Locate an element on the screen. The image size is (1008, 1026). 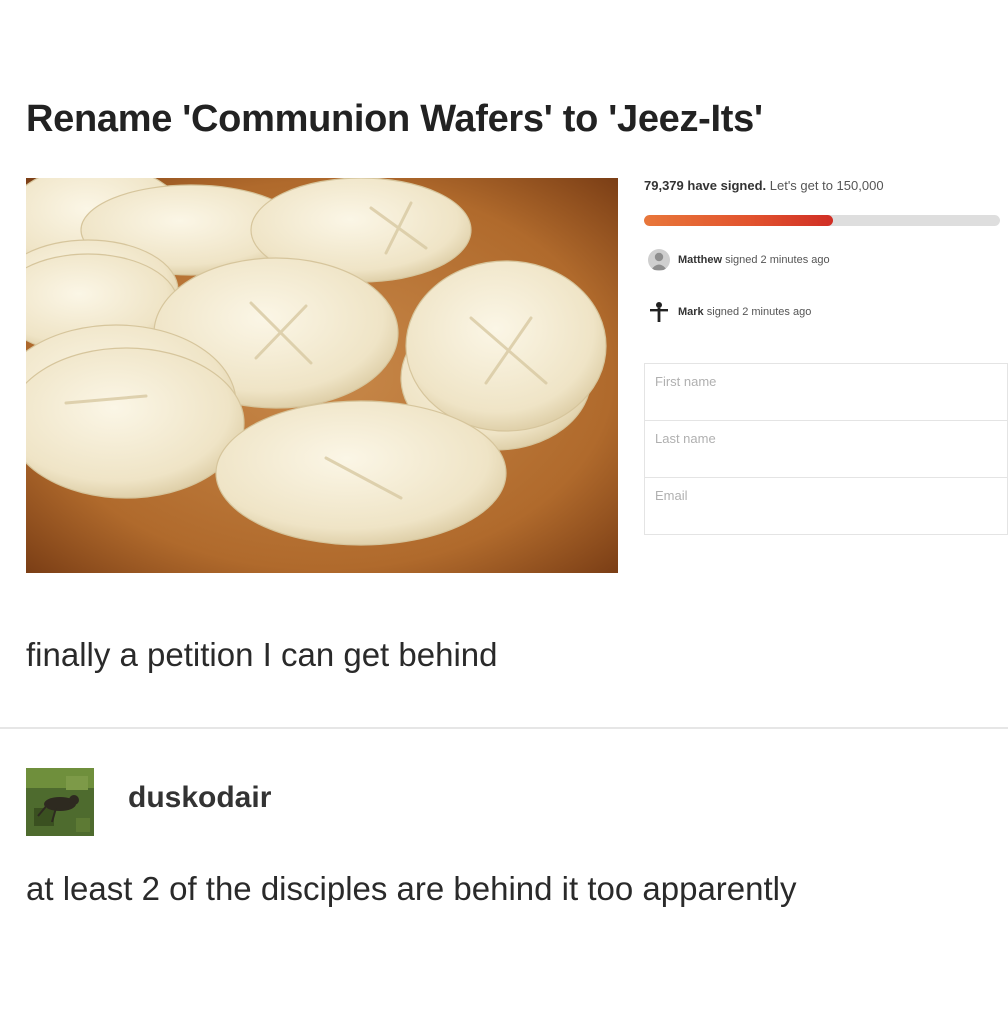
petition-title: Rename 'Communion Wafers' to 'Jeez-Its' is located at coordinates (394, 119).